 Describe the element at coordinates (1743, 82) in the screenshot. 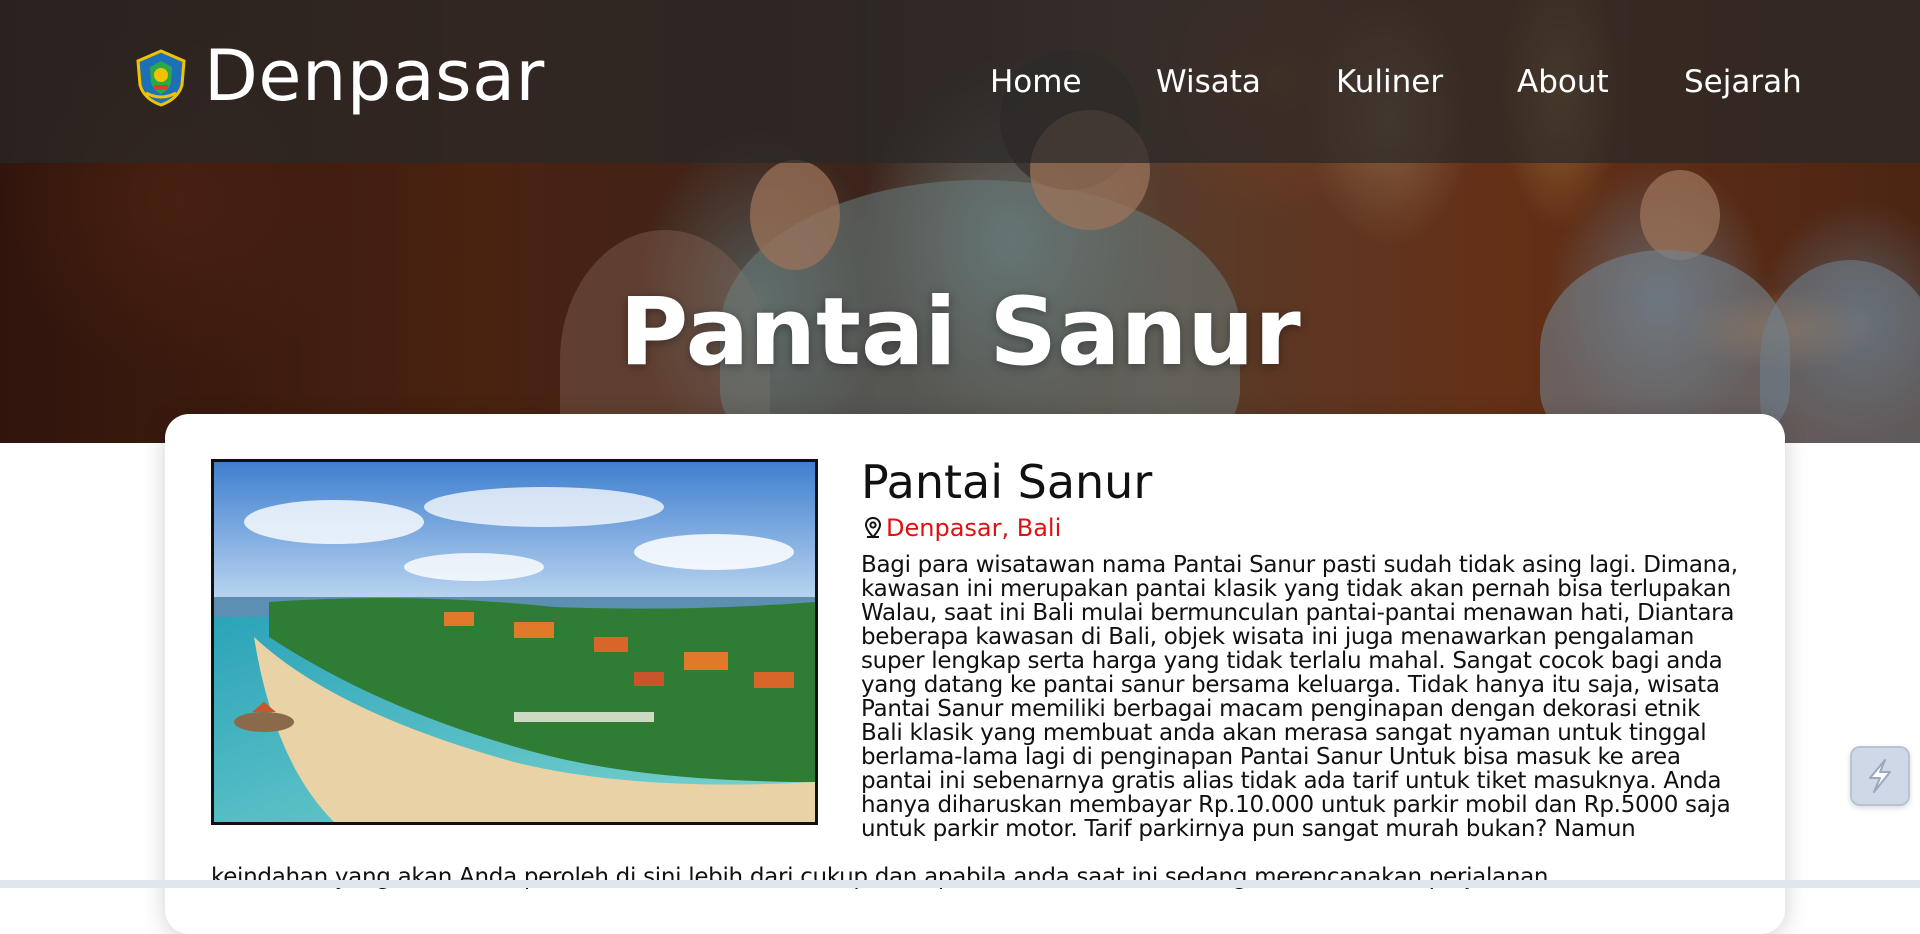

I see `nav-sejarah: Sejarah` at that location.